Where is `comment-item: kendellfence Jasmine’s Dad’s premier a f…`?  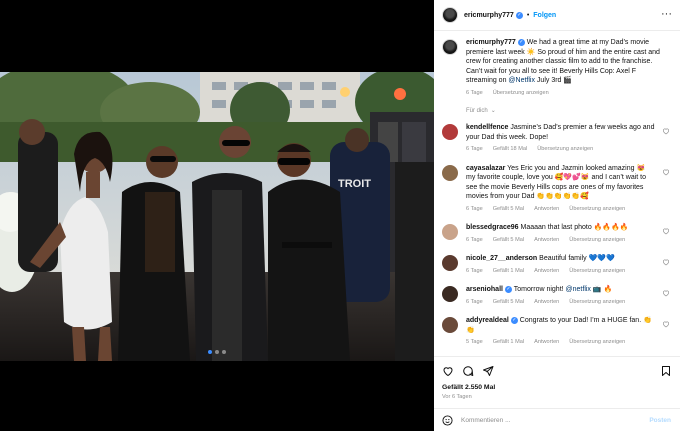
comment-item: kendellfence Jasmine’s Dad’s premier a f… is located at coordinates (557, 139).